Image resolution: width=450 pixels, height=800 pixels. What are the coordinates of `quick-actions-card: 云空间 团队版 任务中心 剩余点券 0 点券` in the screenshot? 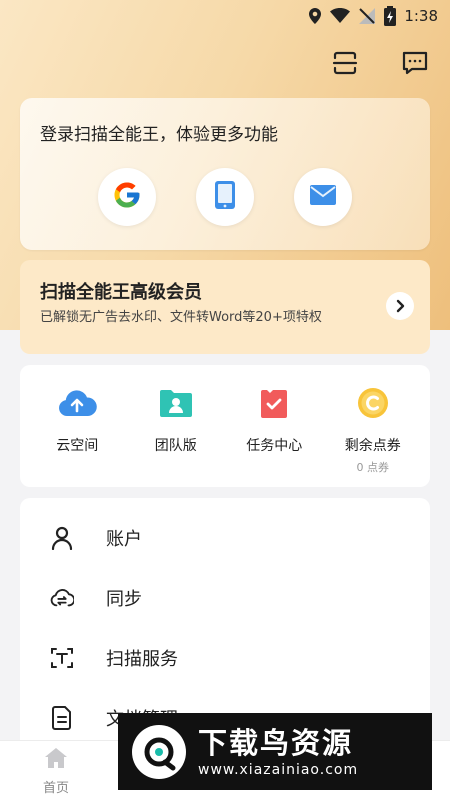 It's located at (225, 426).